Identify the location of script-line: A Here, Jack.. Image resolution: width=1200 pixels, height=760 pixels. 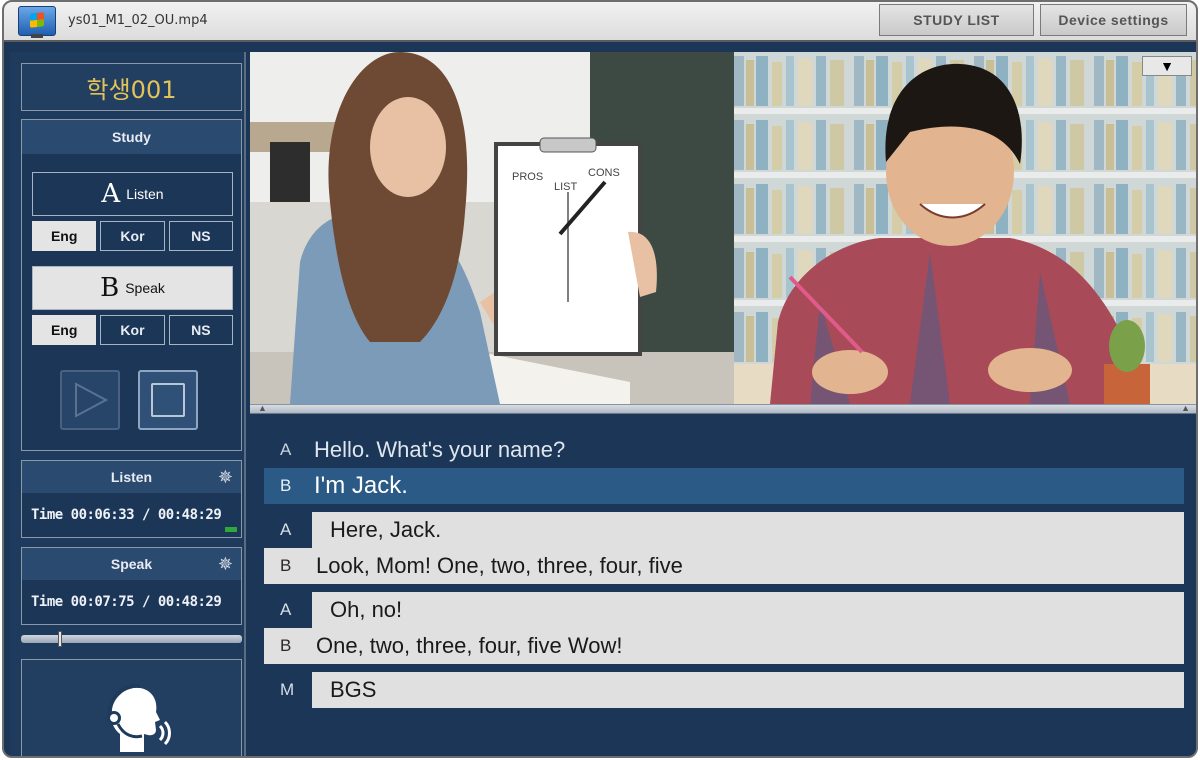
(732, 530).